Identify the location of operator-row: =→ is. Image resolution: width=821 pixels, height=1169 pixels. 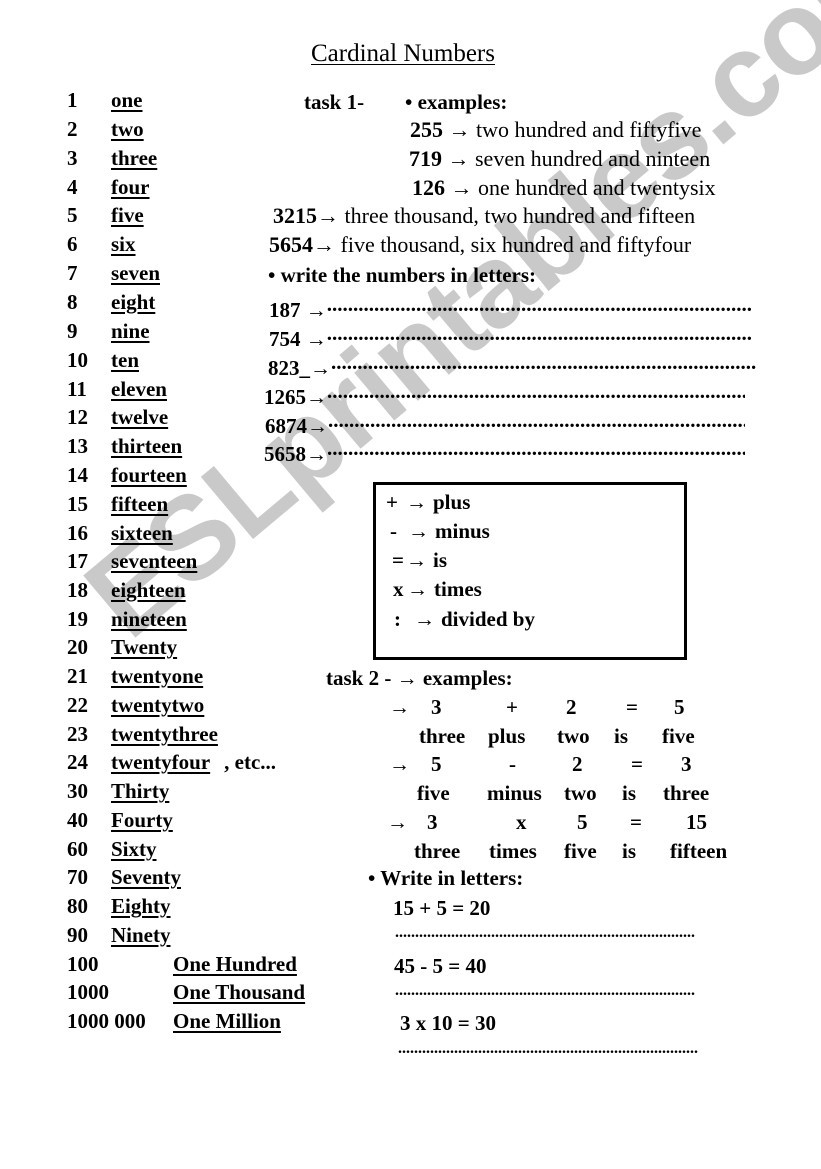
(419, 560).